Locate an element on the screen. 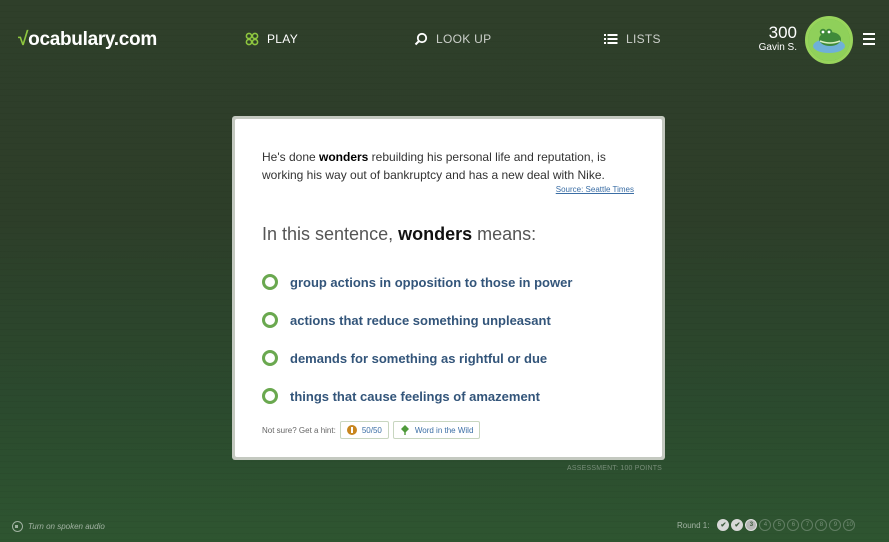 This screenshot has height=542, width=889. question-post: means: is located at coordinates (504, 234).